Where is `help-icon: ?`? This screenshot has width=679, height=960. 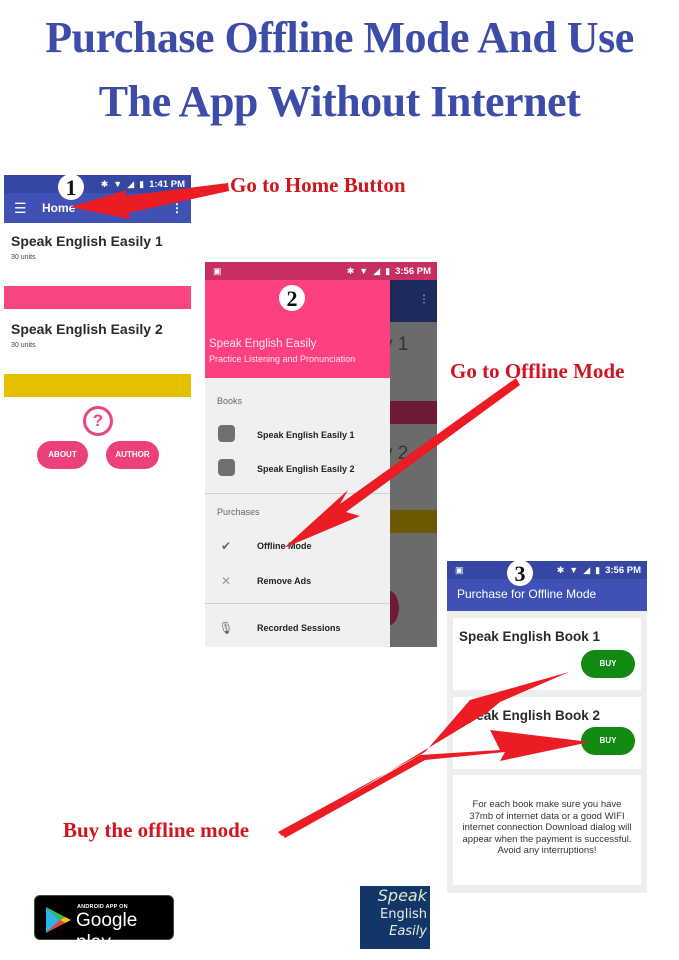
help-icon: ? is located at coordinates (98, 421).